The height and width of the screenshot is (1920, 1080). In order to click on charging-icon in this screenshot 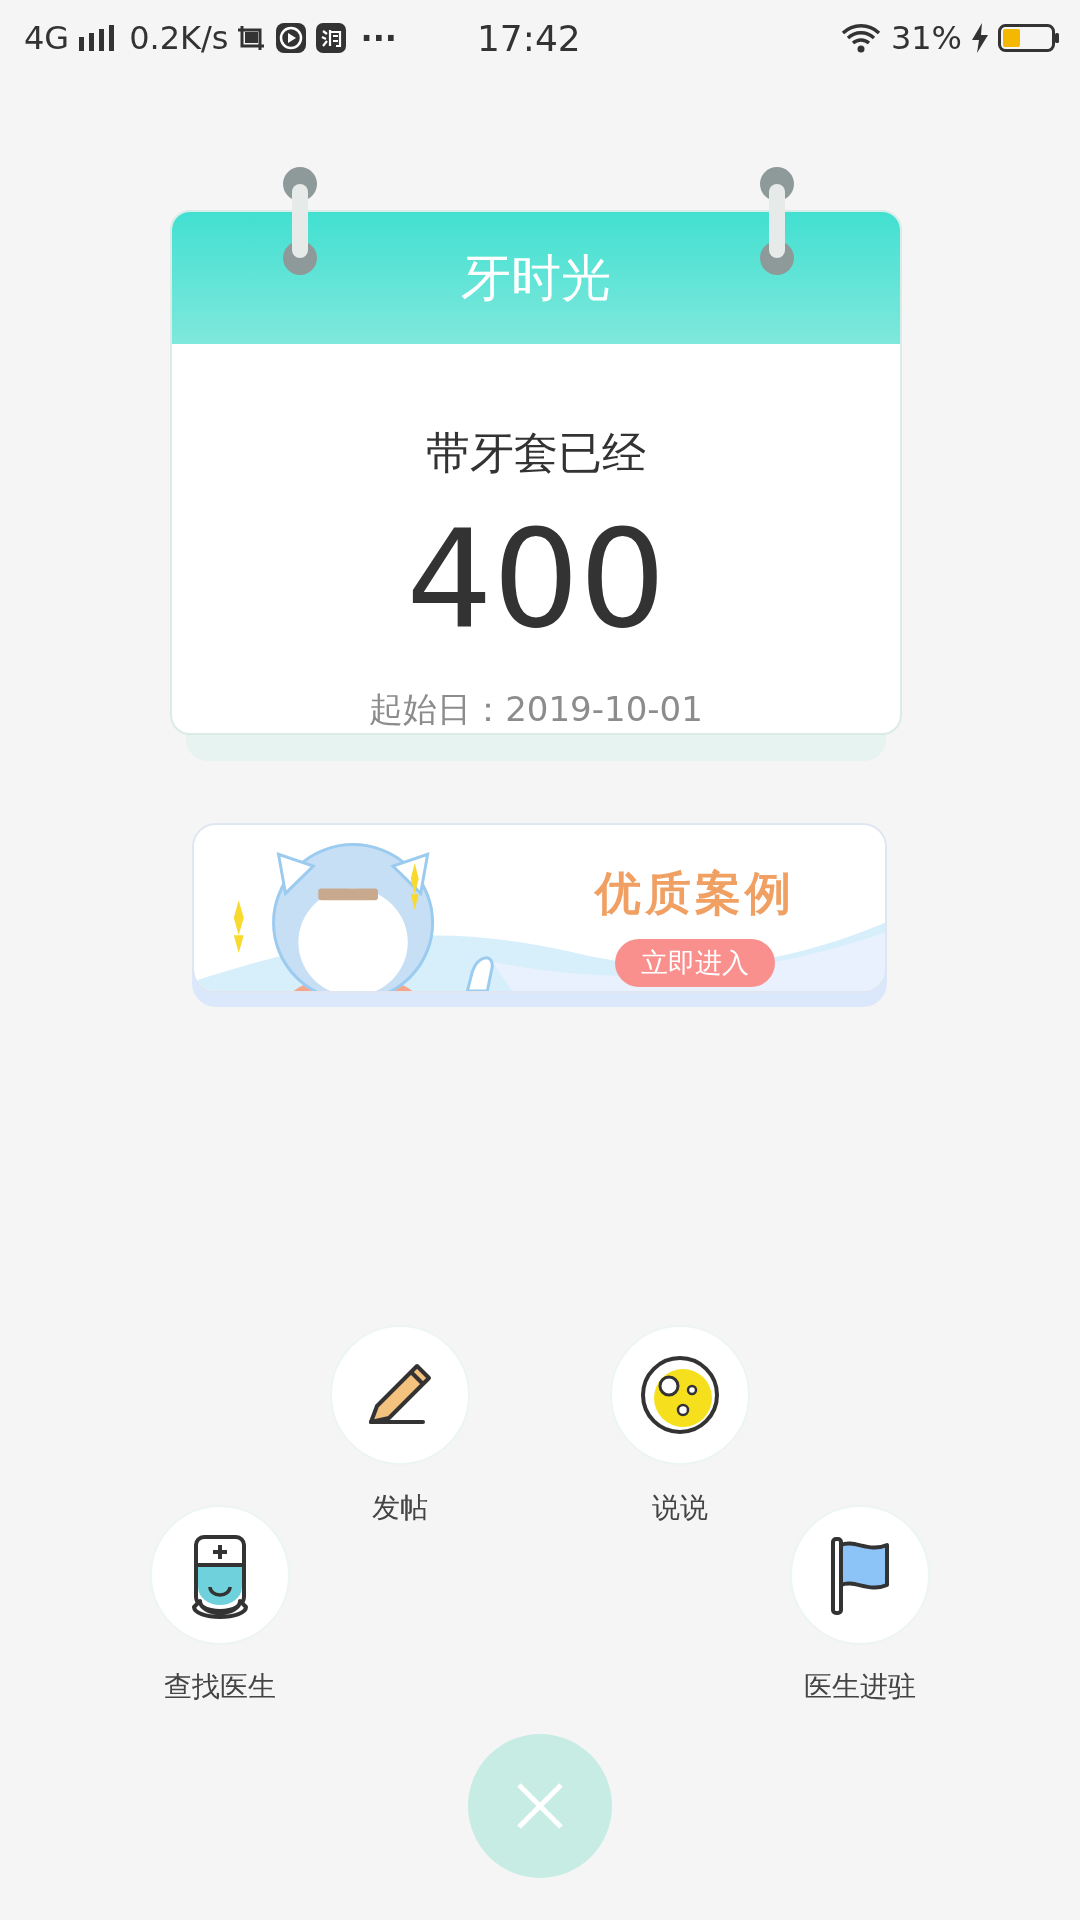, I will do `click(980, 38)`.